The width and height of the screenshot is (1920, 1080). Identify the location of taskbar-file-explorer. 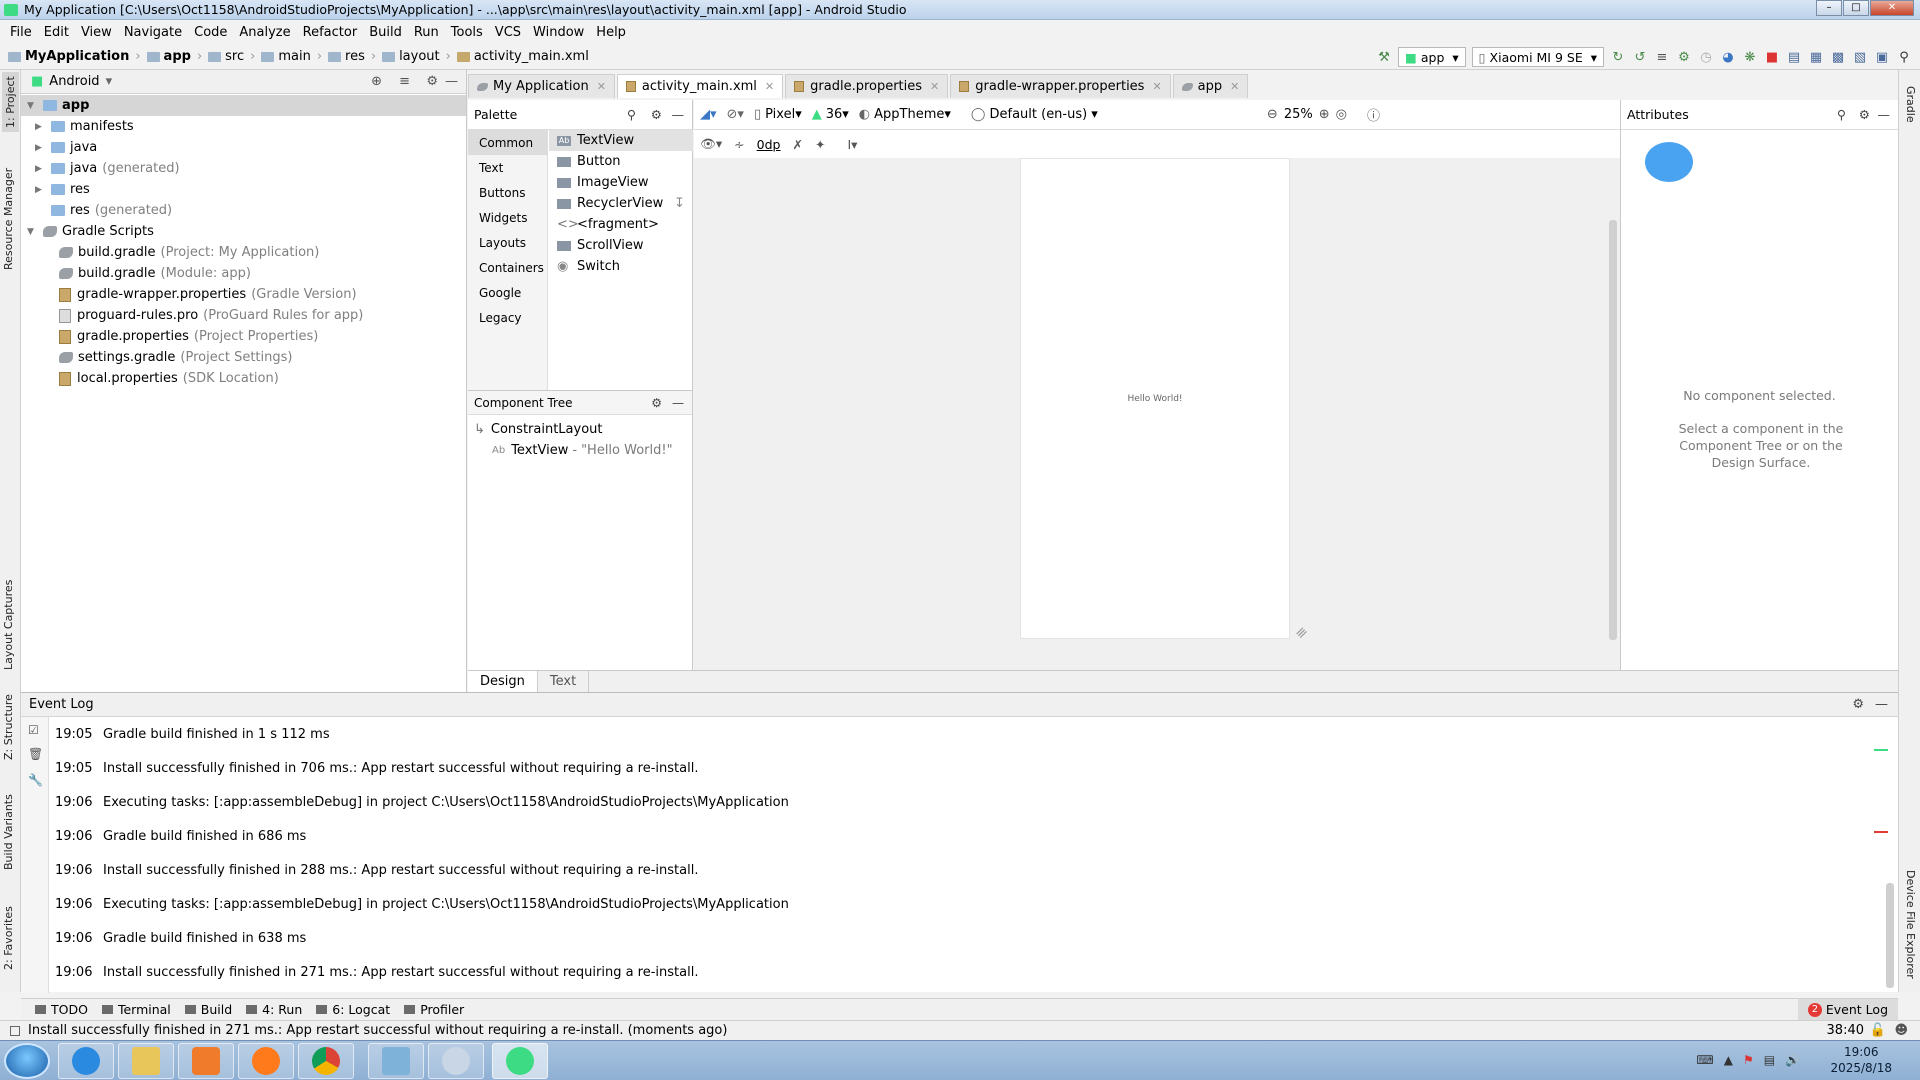
(146, 1061).